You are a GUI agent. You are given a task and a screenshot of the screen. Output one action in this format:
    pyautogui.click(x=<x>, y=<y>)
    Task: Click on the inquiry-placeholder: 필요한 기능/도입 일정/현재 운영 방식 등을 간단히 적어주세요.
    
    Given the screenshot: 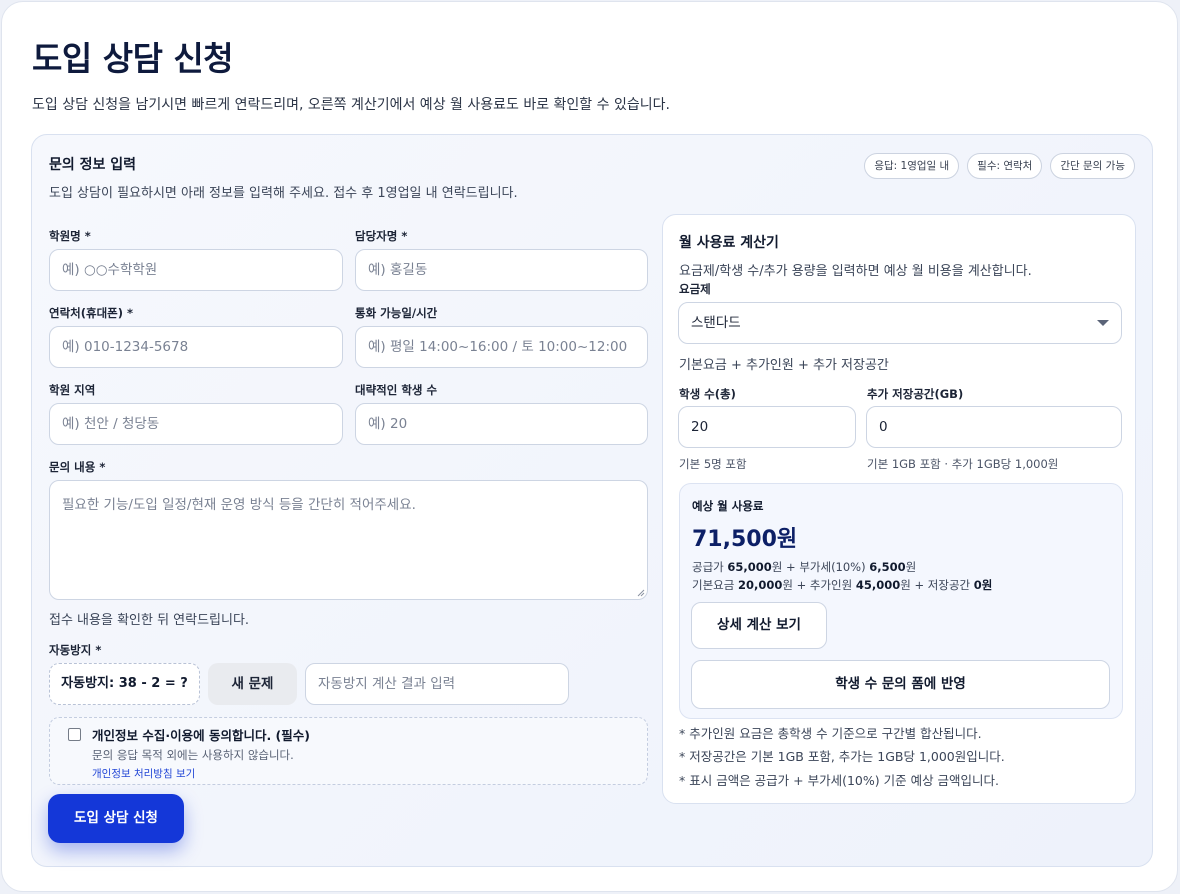 What is the action you would take?
    pyautogui.click(x=239, y=505)
    